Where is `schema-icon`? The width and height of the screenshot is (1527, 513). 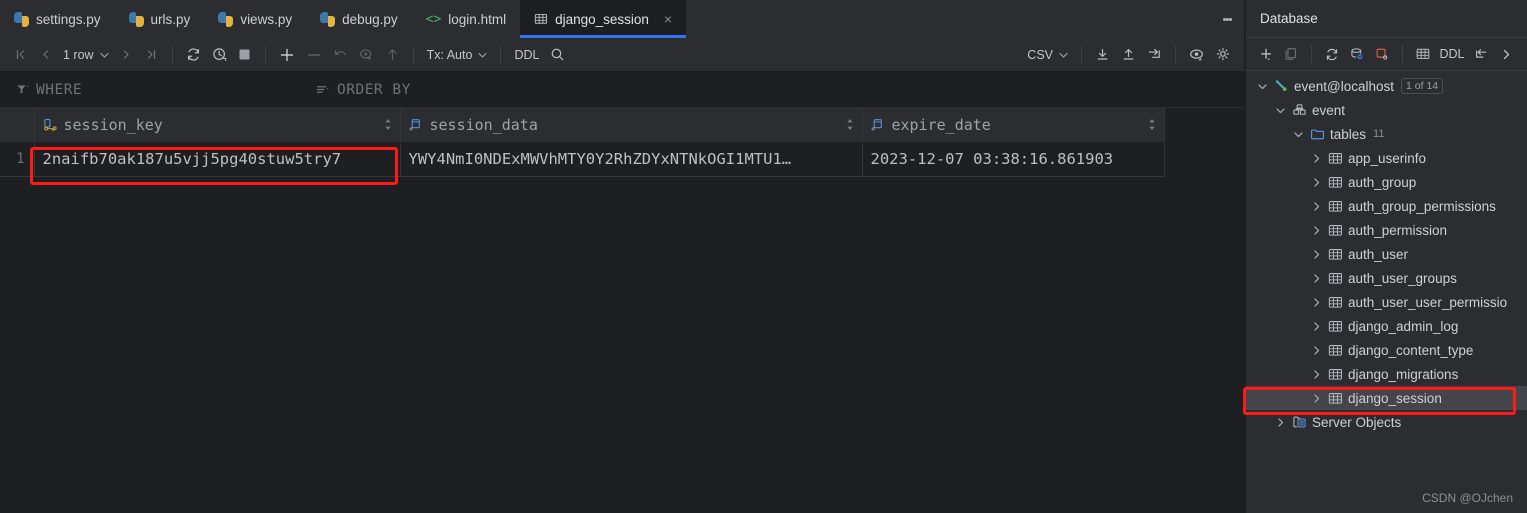 schema-icon is located at coordinates (1299, 110).